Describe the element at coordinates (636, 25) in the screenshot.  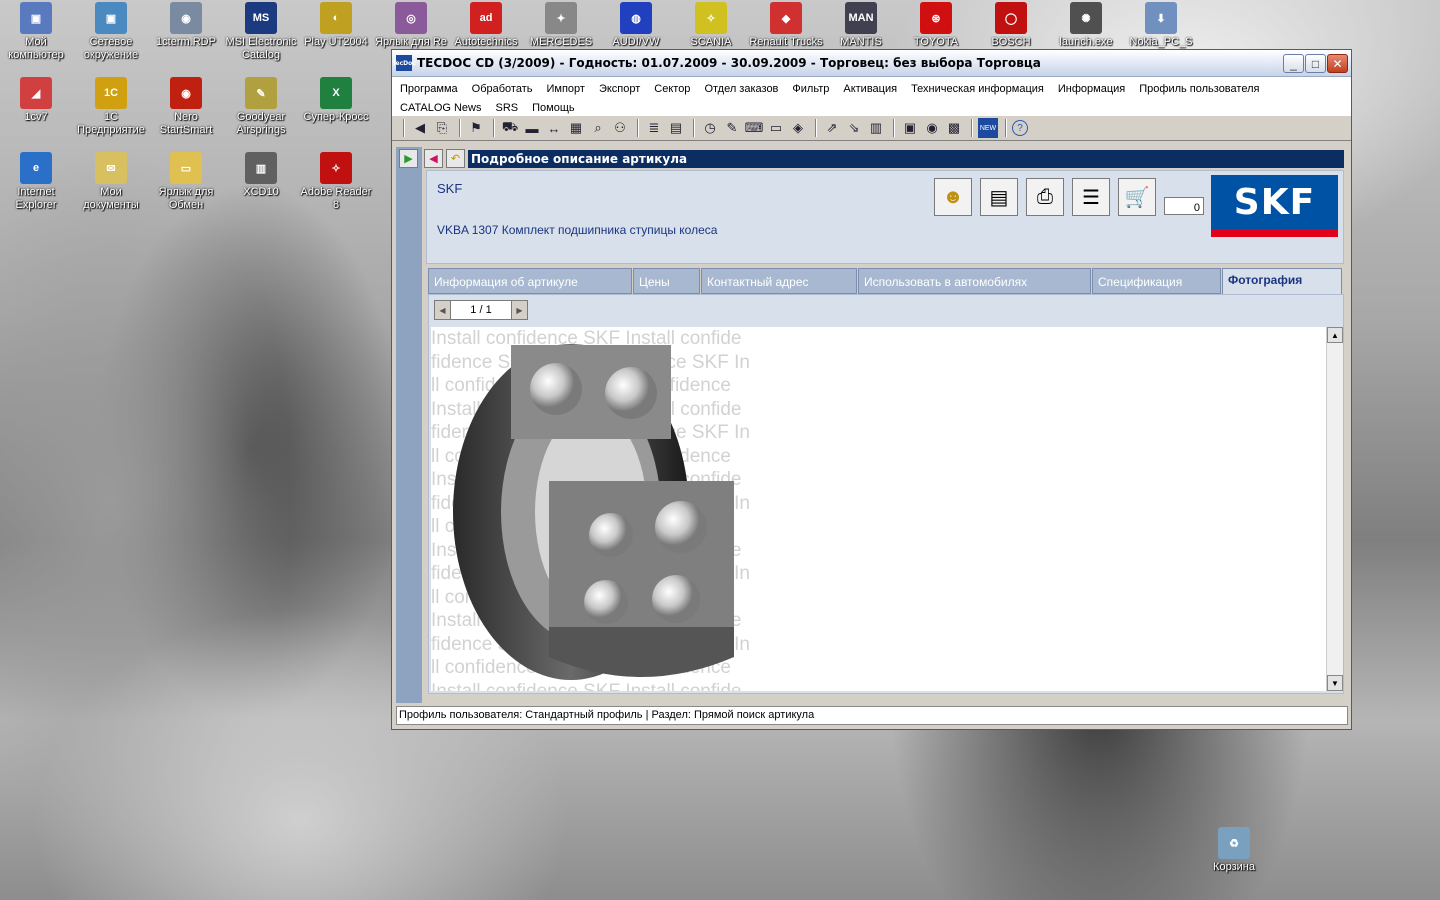
I see `desktop-icon: ◍ AUDI/VW` at that location.